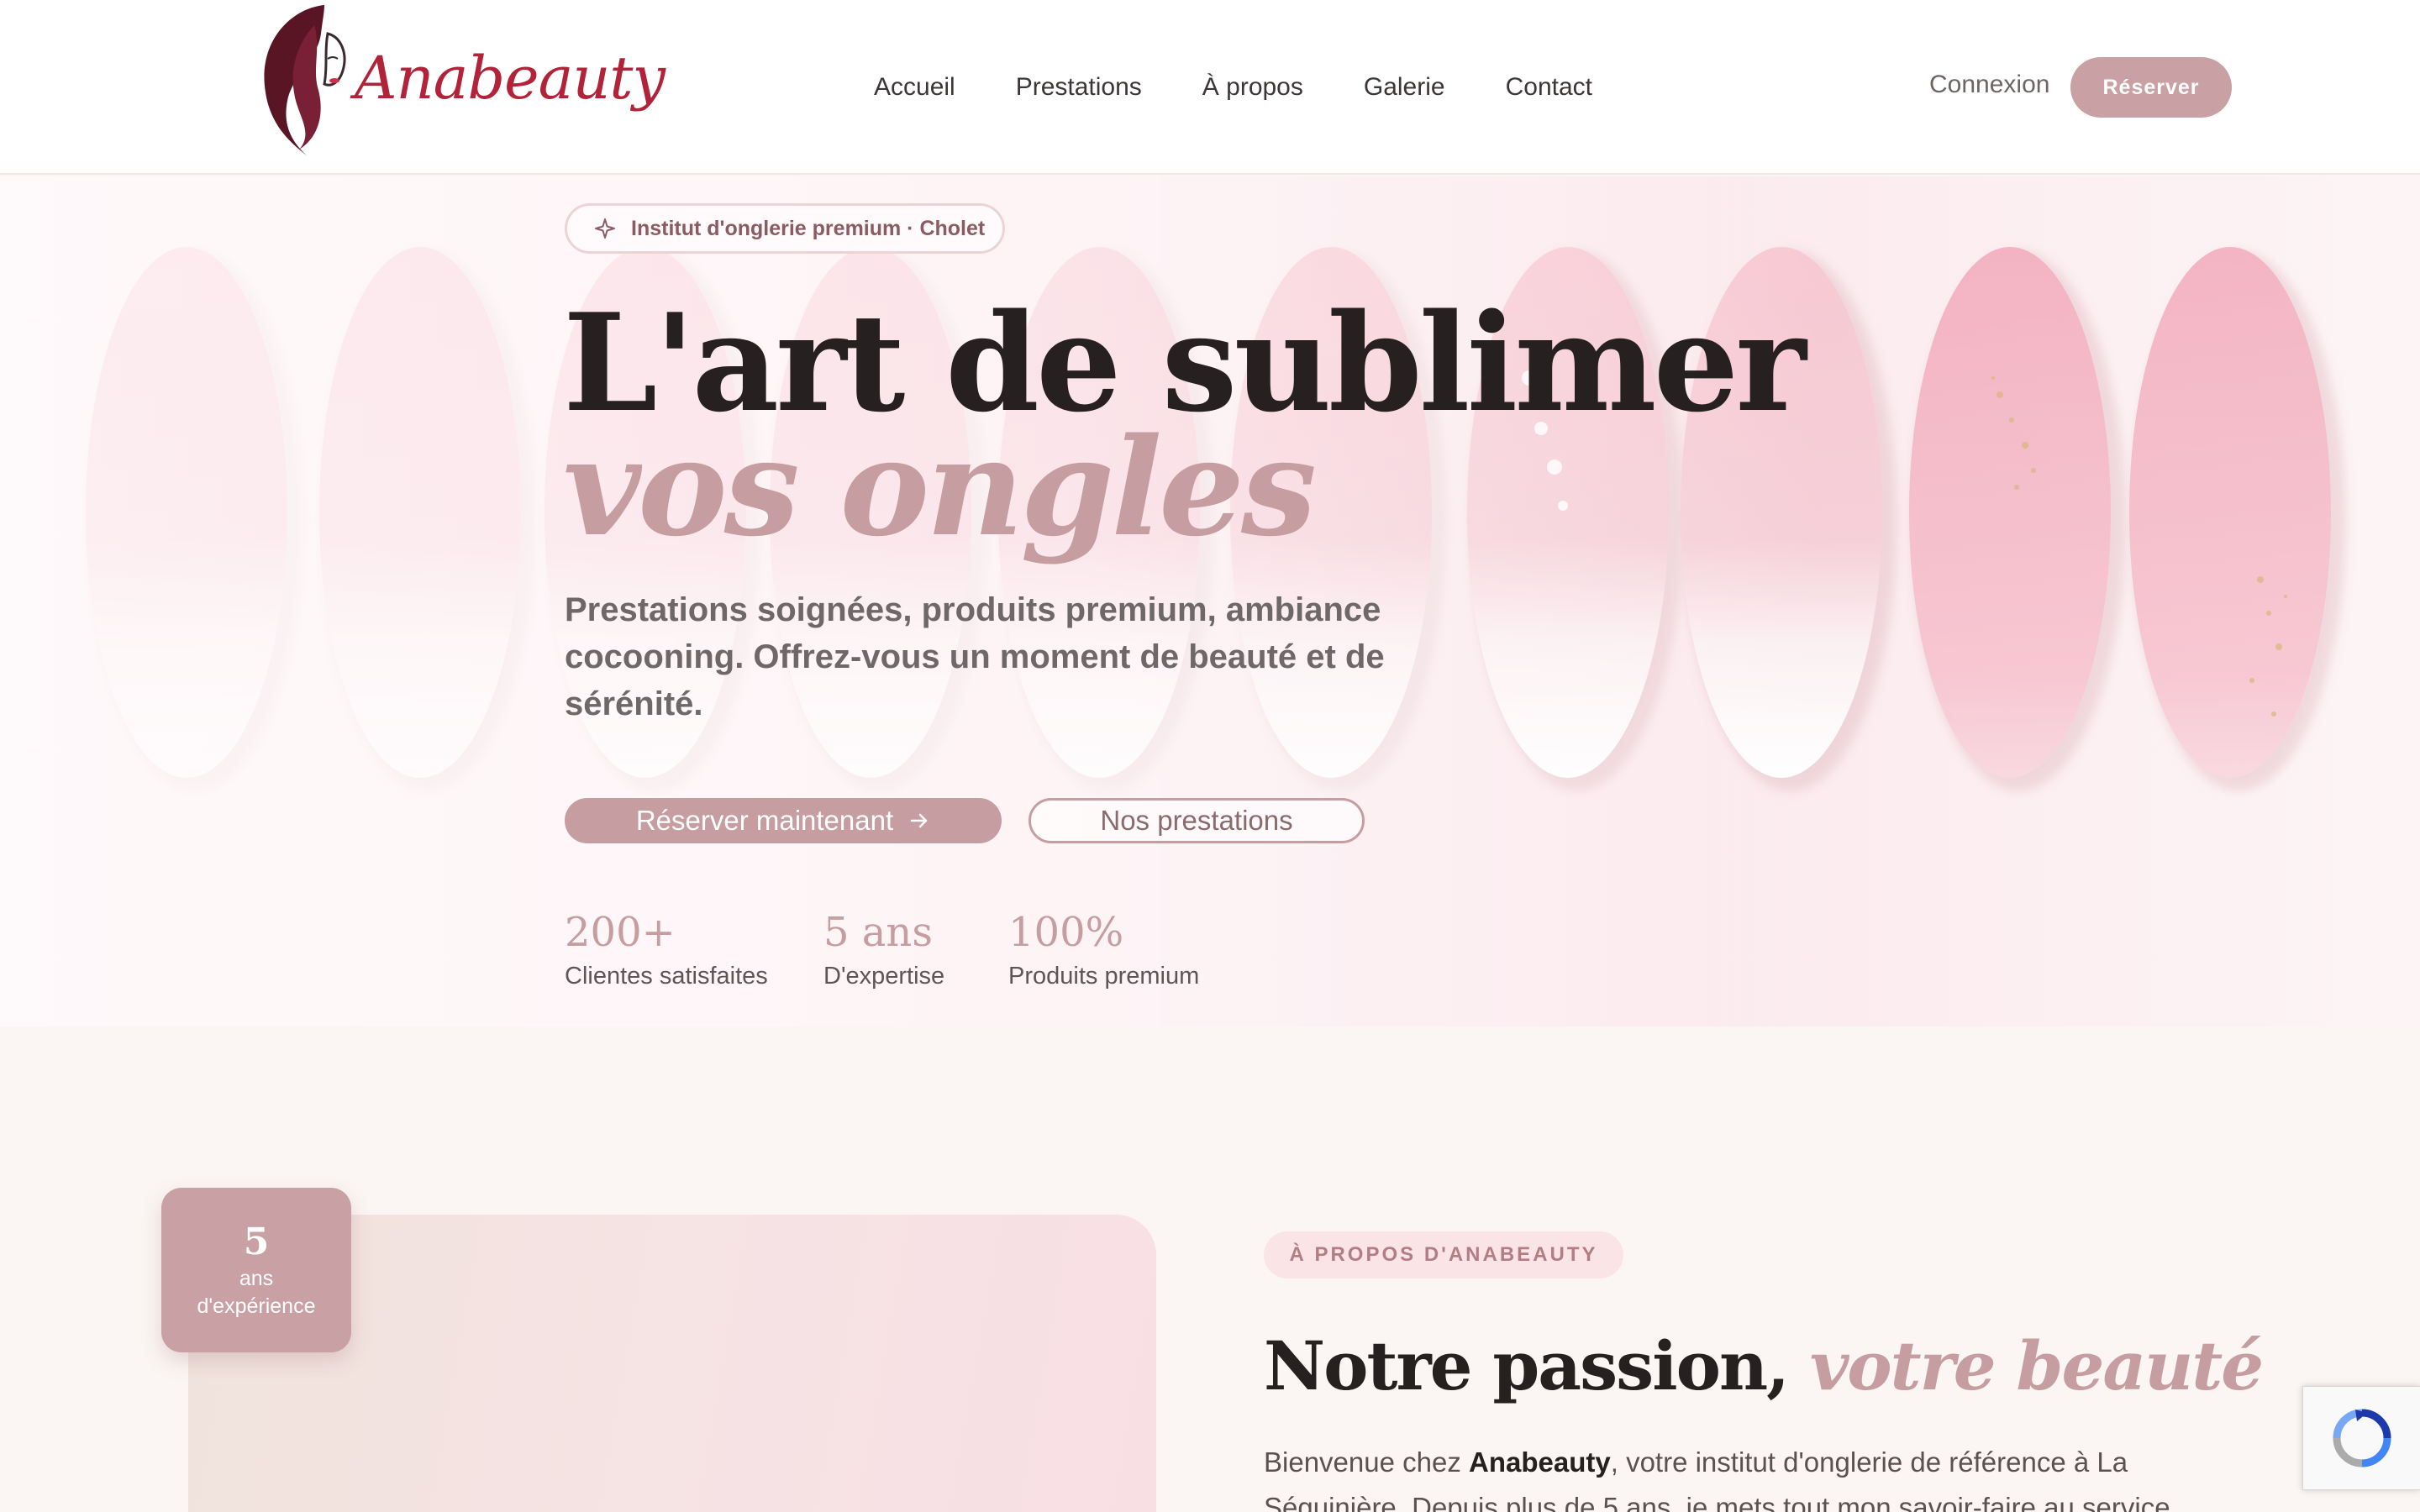  Describe the element at coordinates (2037, 1365) in the screenshot. I see `about-title-accent: votre beauté` at that location.